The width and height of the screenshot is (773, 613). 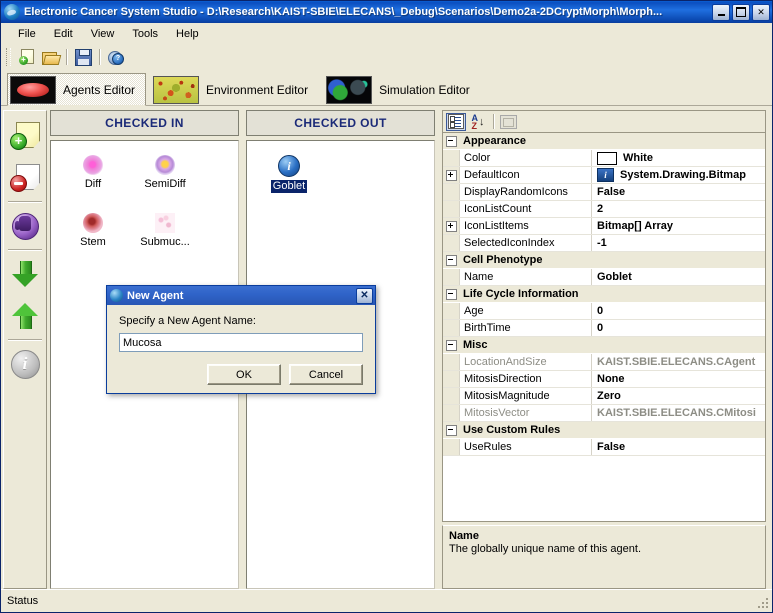 I want to click on menu-item-view: View, so click(x=103, y=34).